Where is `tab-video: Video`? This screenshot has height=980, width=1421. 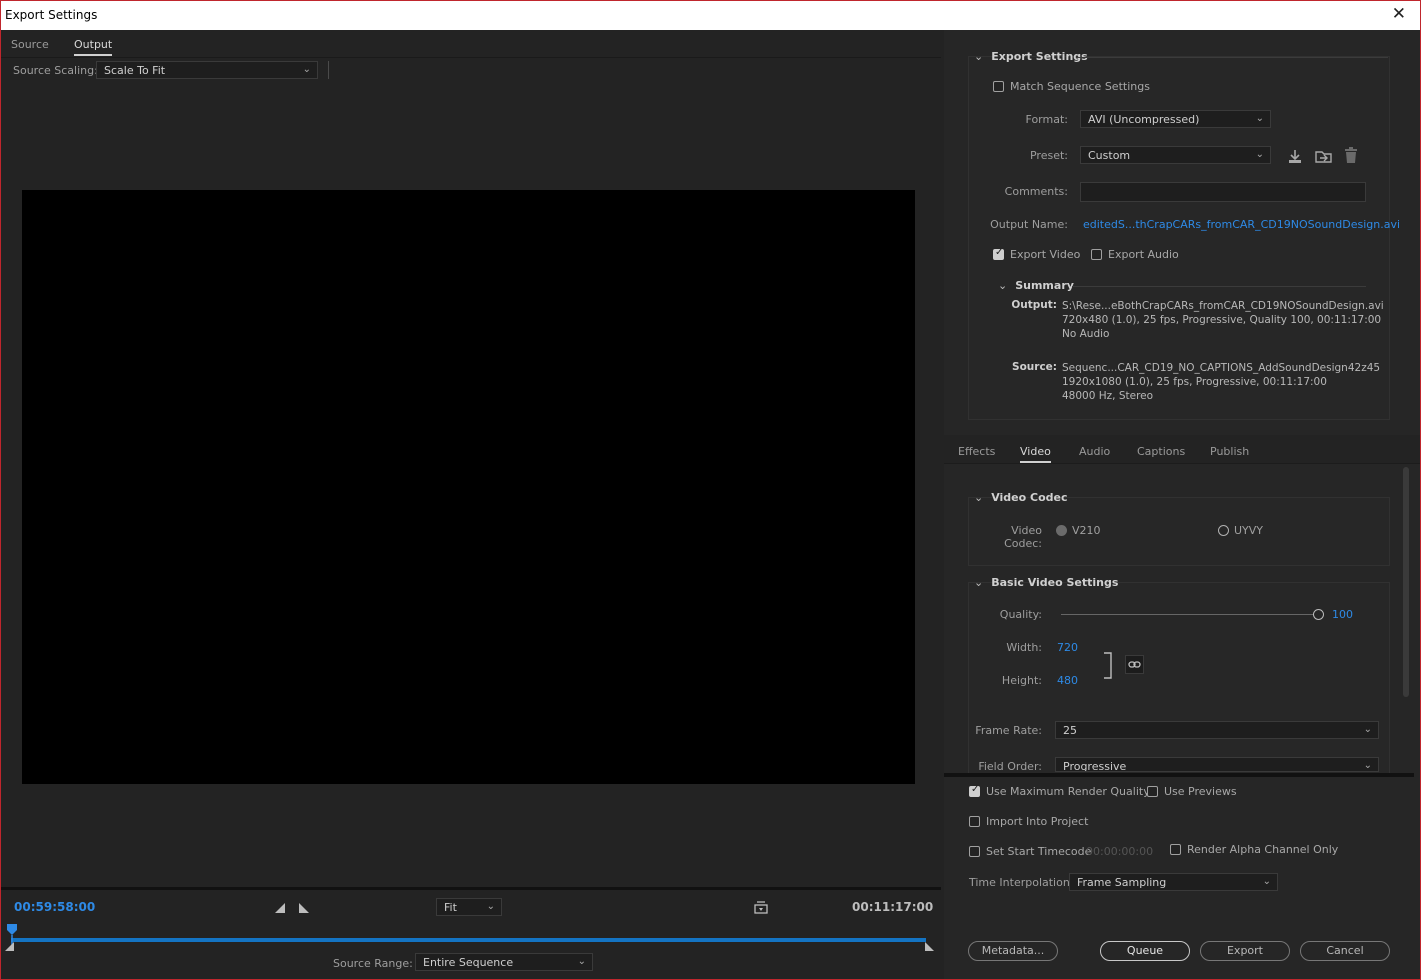 tab-video: Video is located at coordinates (1035, 454).